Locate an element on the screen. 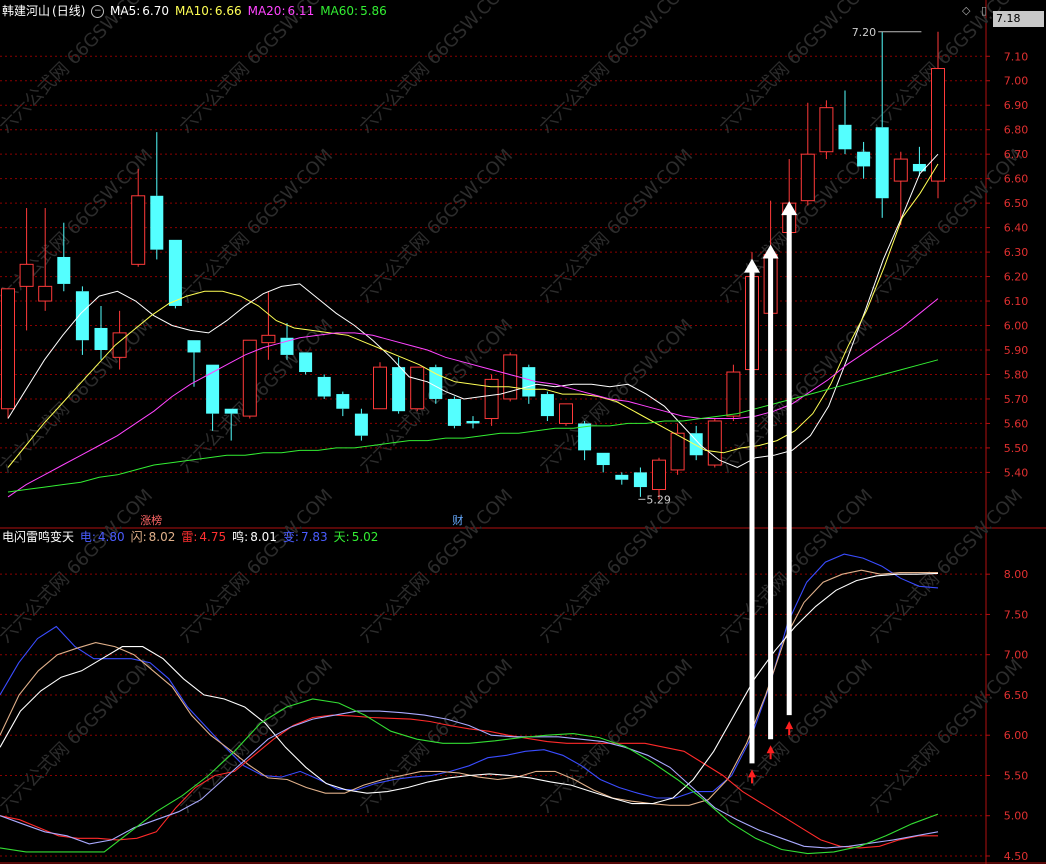 The height and width of the screenshot is (864, 1046). watermark-22: 六六公式网 66GSW.COM is located at coordinates (946, 566).